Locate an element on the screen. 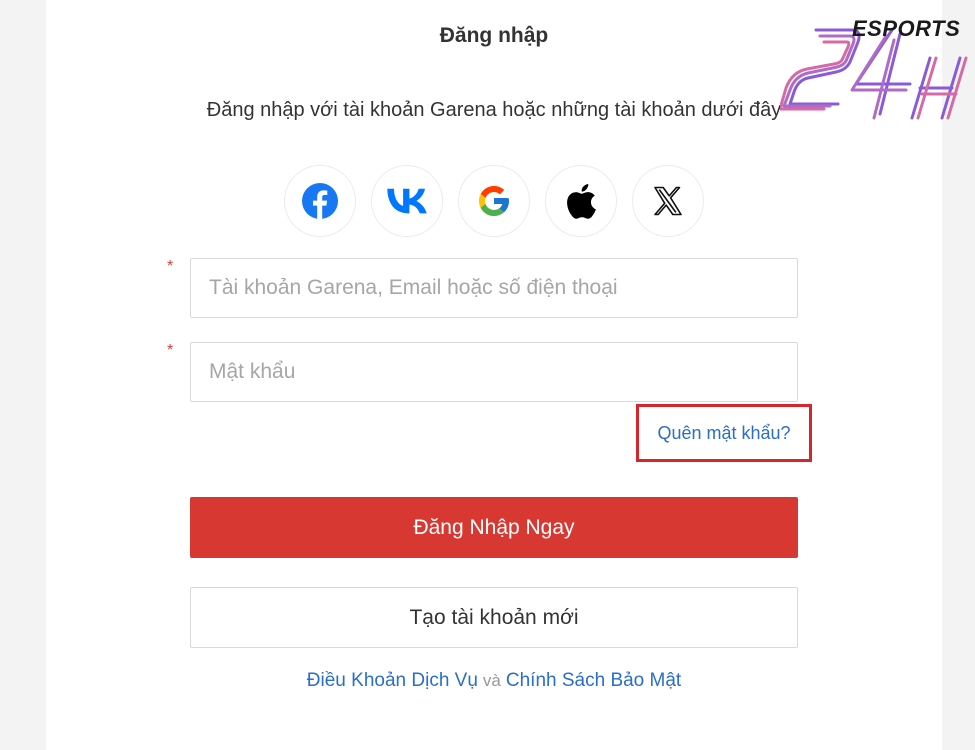 Image resolution: width=975 pixels, height=750 pixels. forgot-password-highlight: Quên mật khẩu? is located at coordinates (724, 433).